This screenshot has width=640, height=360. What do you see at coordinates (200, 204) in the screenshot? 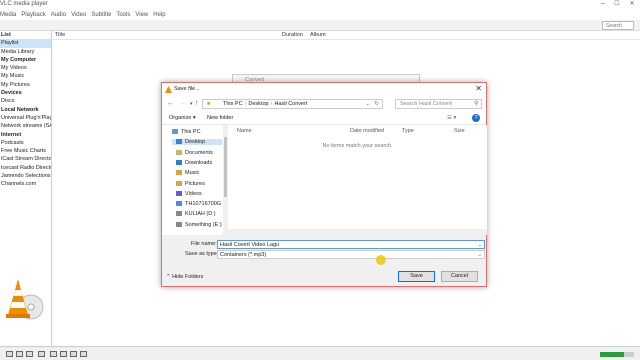
I see `nav-item: TH10716700G (C:)` at bounding box center [200, 204].